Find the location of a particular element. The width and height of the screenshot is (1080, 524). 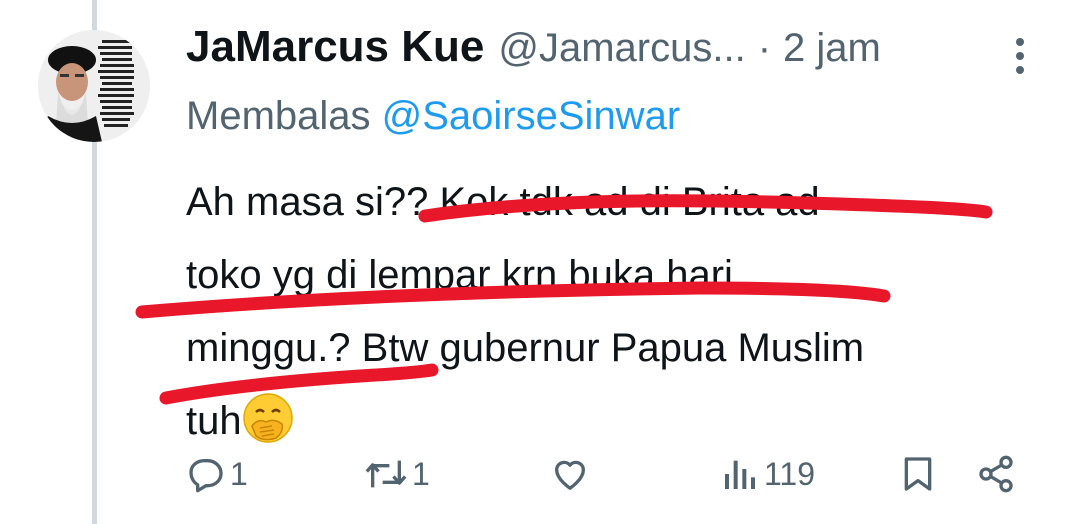

author-name: JaMarcus Kue is located at coordinates (335, 47).